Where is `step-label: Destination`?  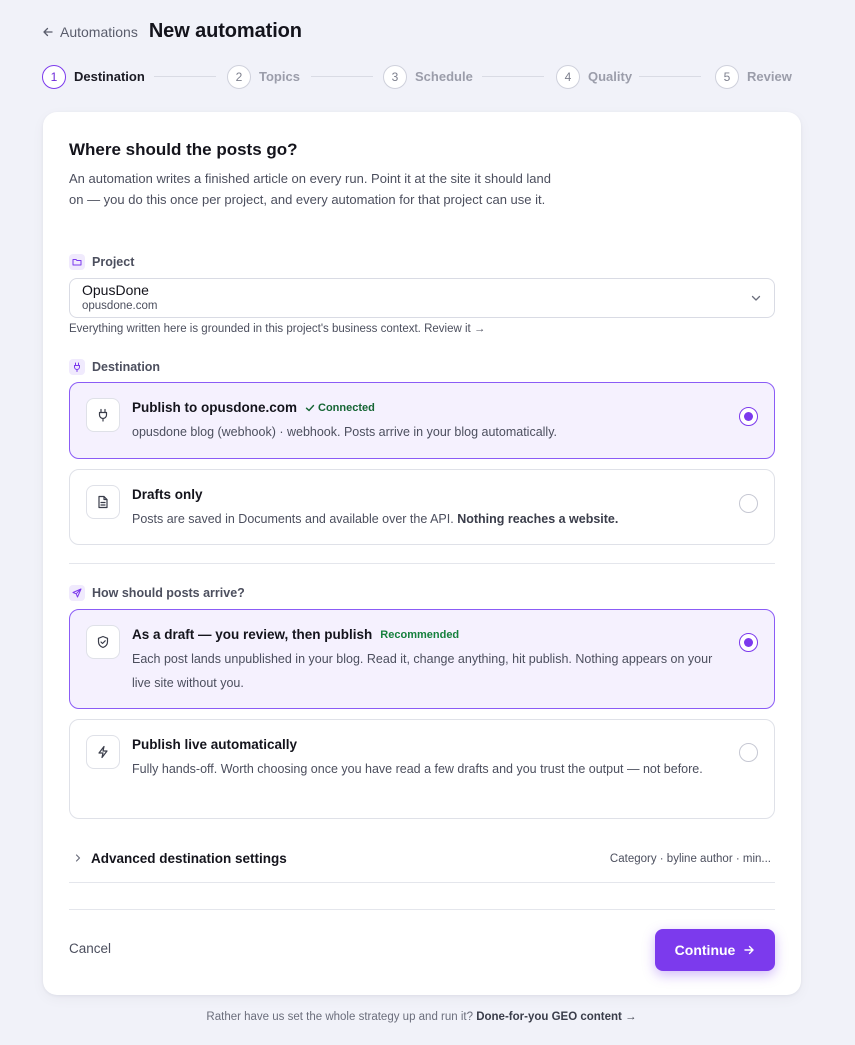 step-label: Destination is located at coordinates (109, 76).